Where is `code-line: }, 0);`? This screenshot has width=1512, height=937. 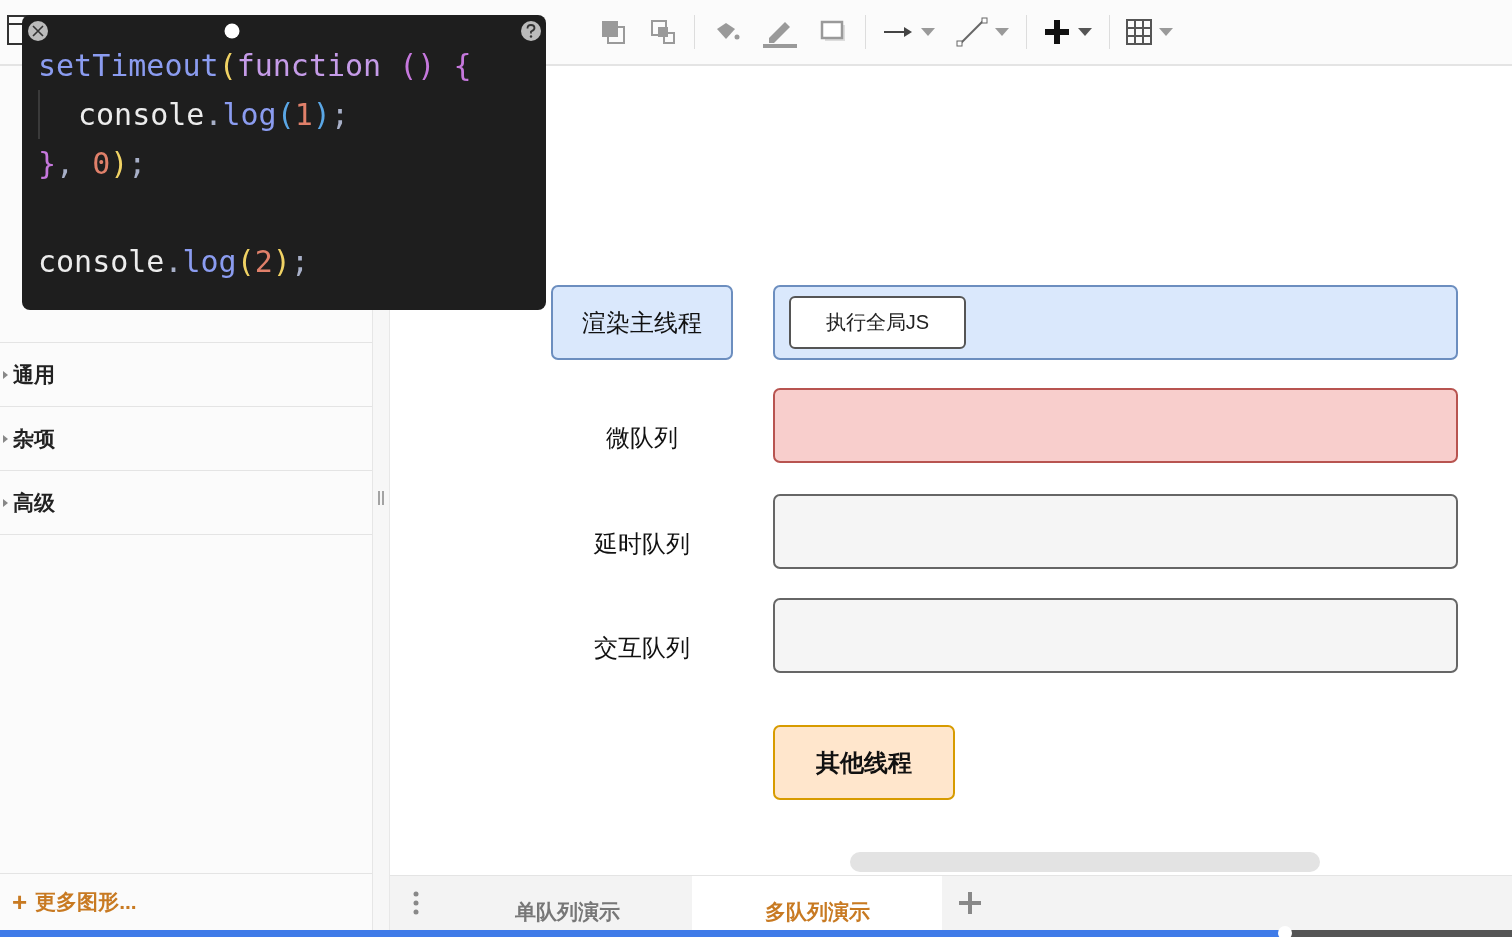 code-line: }, 0); is located at coordinates (93, 164).